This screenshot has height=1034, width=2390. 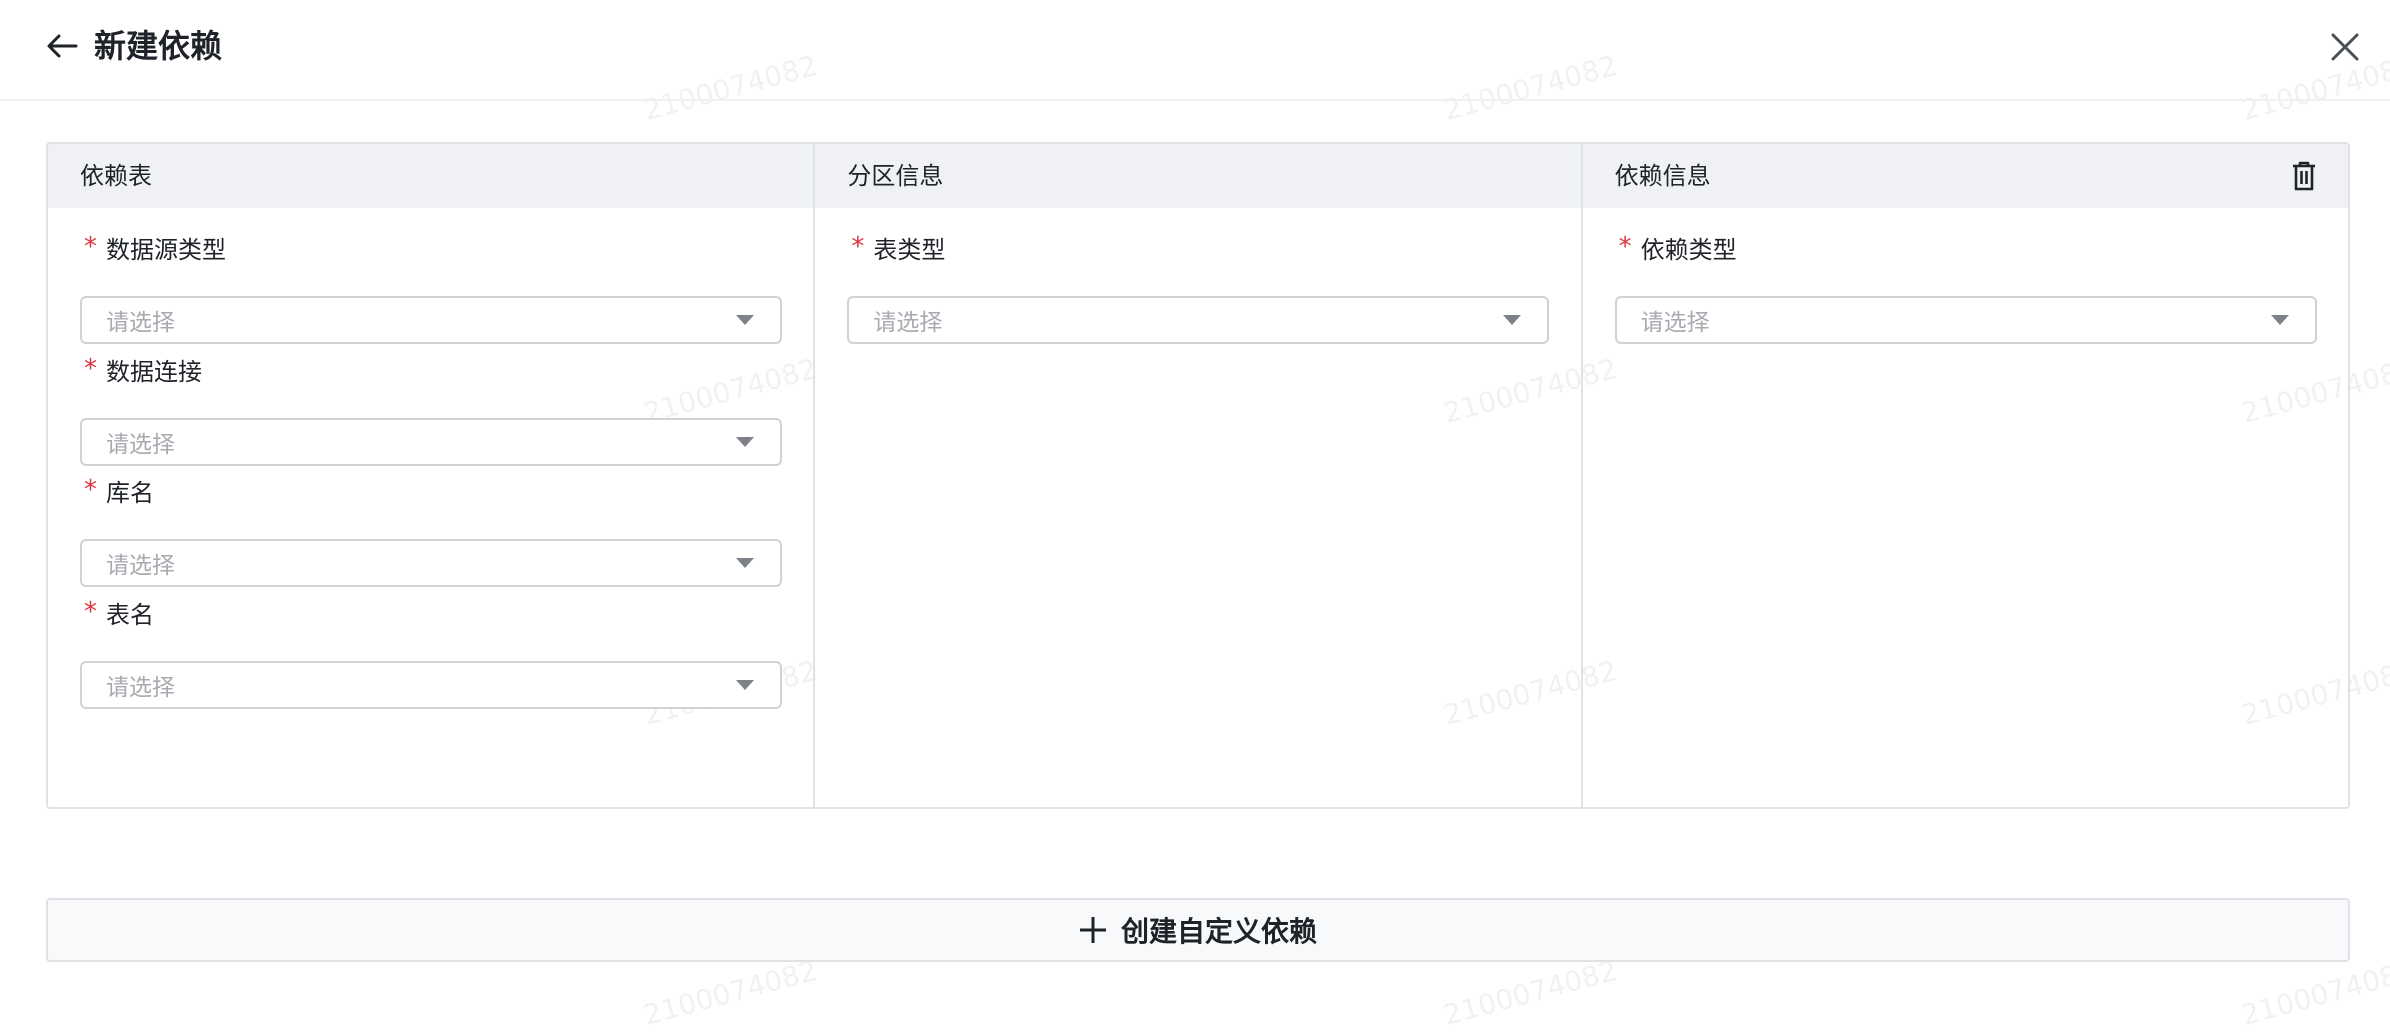 I want to click on close-icon, so click(x=2345, y=47).